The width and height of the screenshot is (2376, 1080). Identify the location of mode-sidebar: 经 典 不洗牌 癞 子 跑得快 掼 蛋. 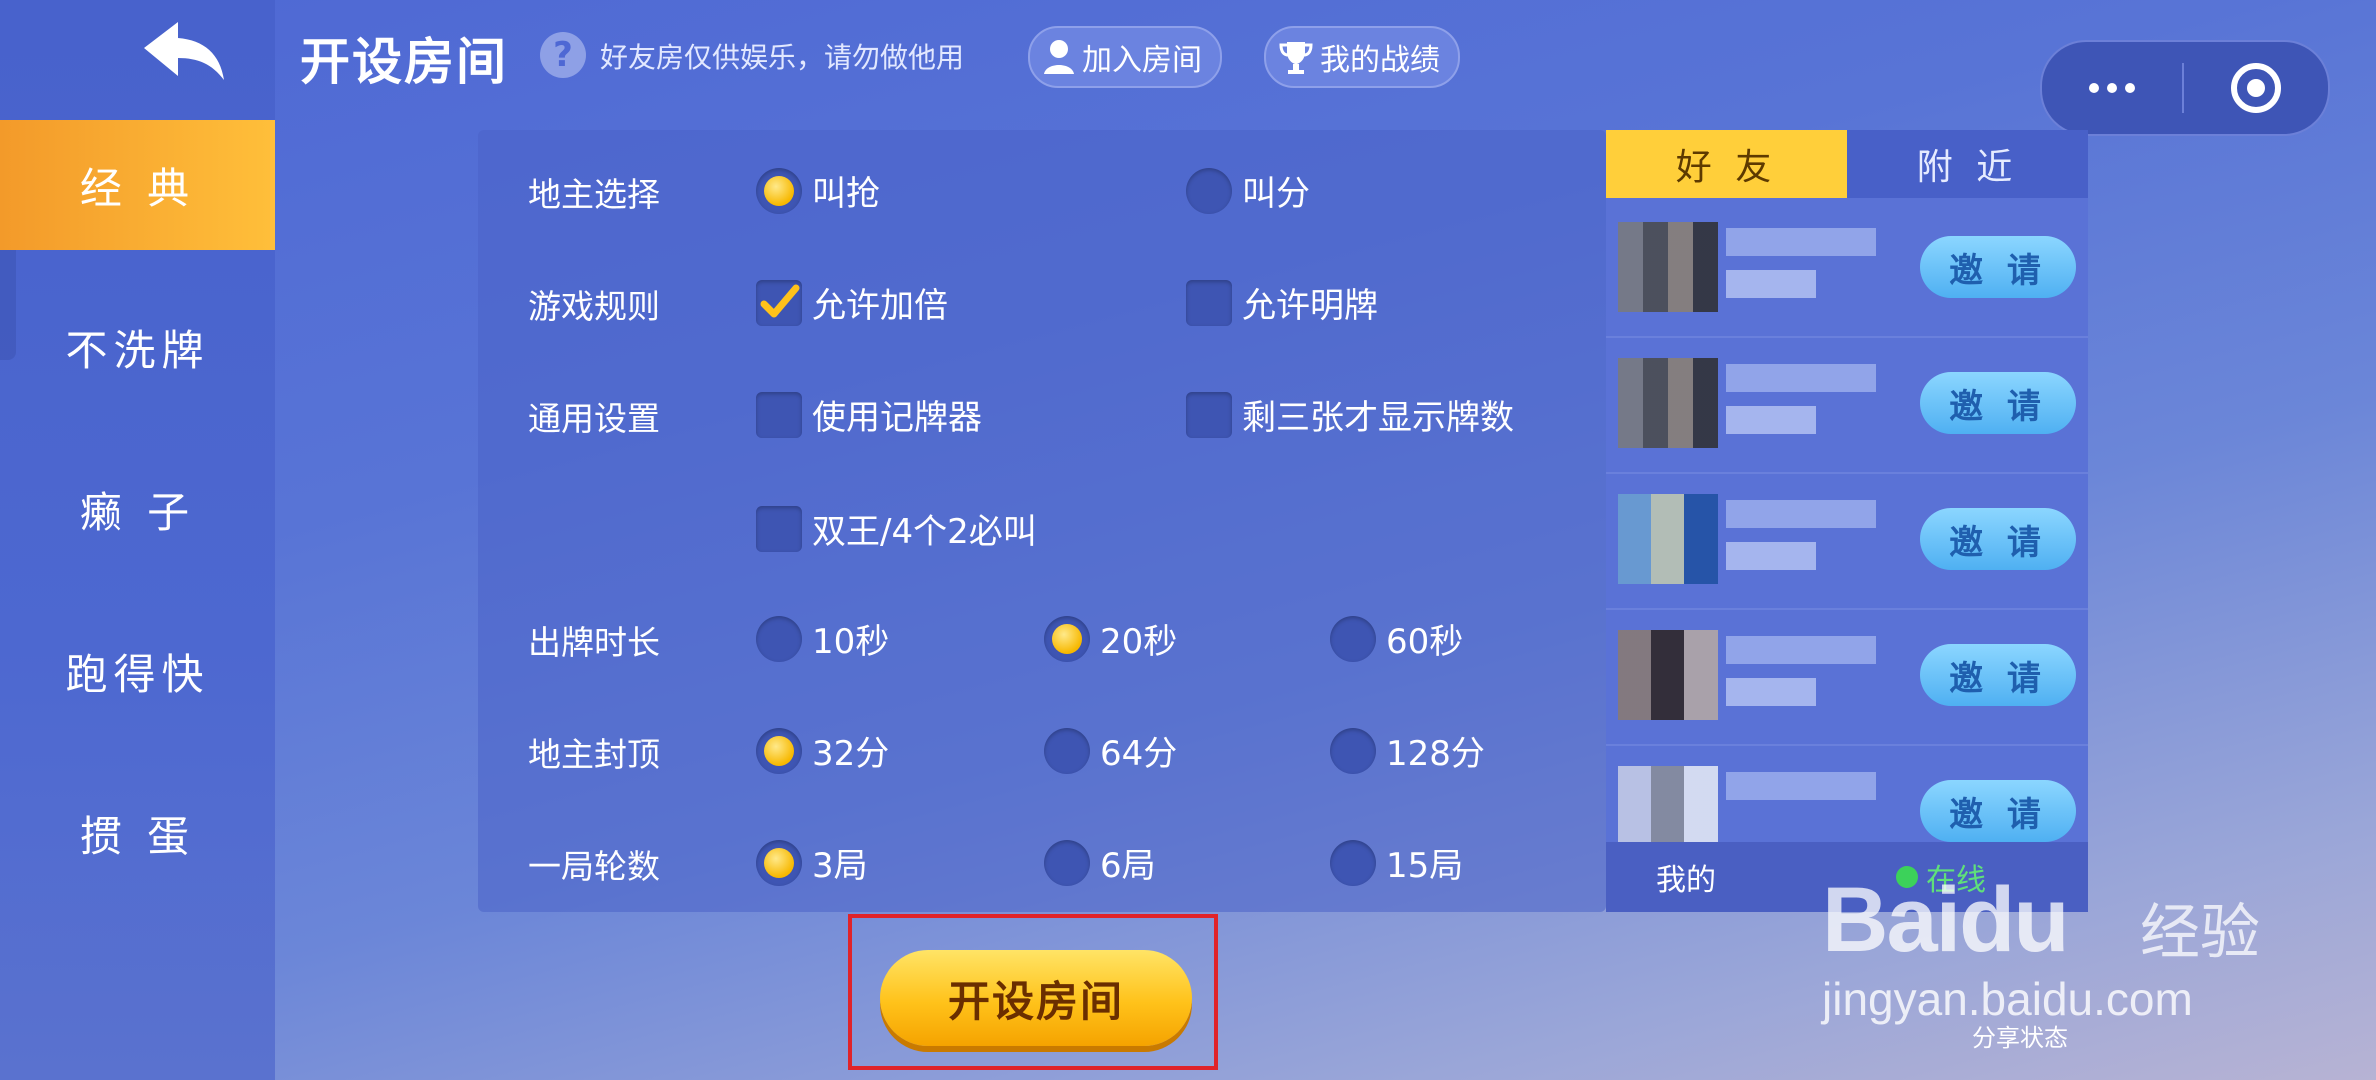
(137, 540).